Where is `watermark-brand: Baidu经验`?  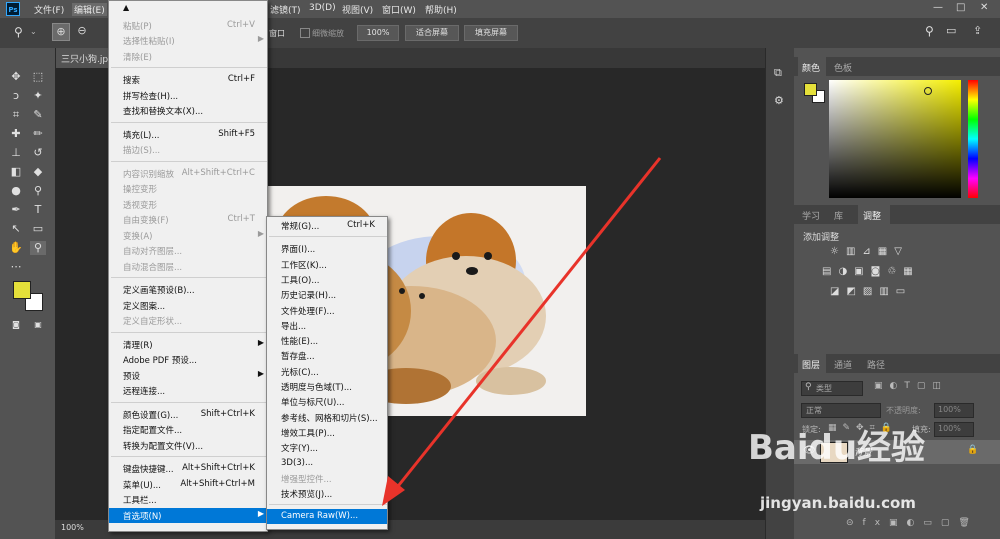
watermark-brand: Baidu经验 is located at coordinates (837, 448).